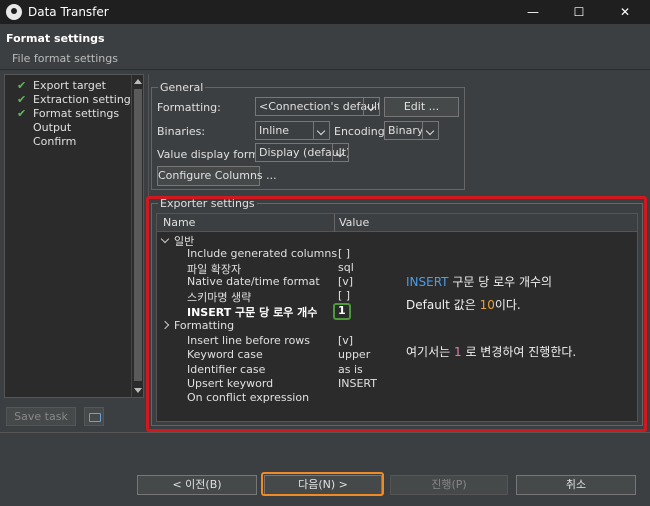 The width and height of the screenshot is (650, 506). What do you see at coordinates (274, 130) in the screenshot?
I see `binaries-select-value: Inline` at bounding box center [274, 130].